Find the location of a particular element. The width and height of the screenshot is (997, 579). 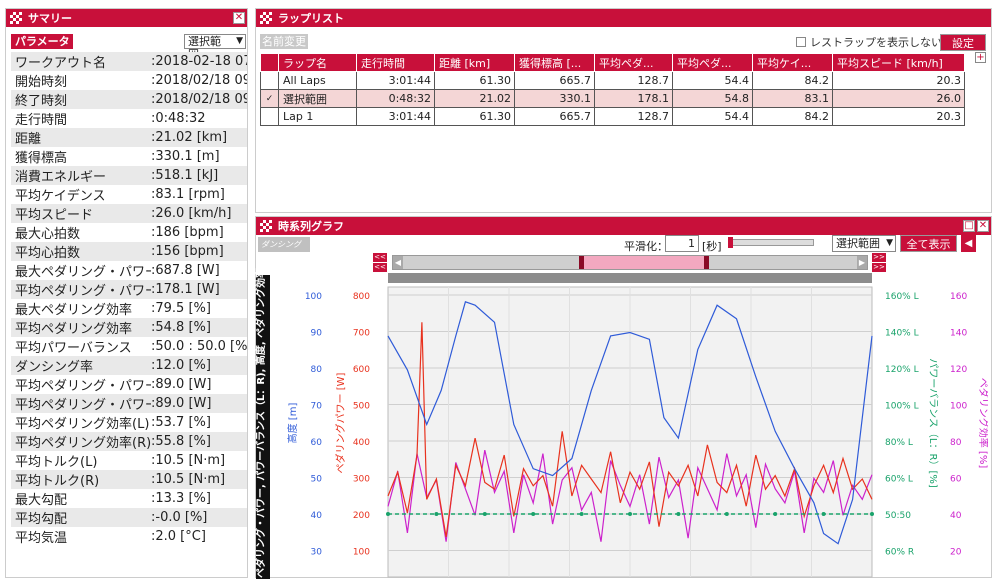

lap-table-header-cell: ラップ名 is located at coordinates (317, 62).